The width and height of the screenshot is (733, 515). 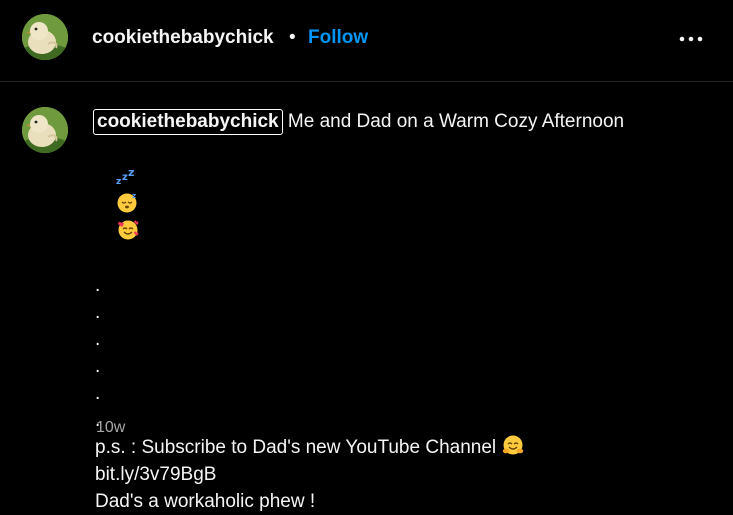 I want to click on post-author-username: cookiethebabychick, so click(x=183, y=38).